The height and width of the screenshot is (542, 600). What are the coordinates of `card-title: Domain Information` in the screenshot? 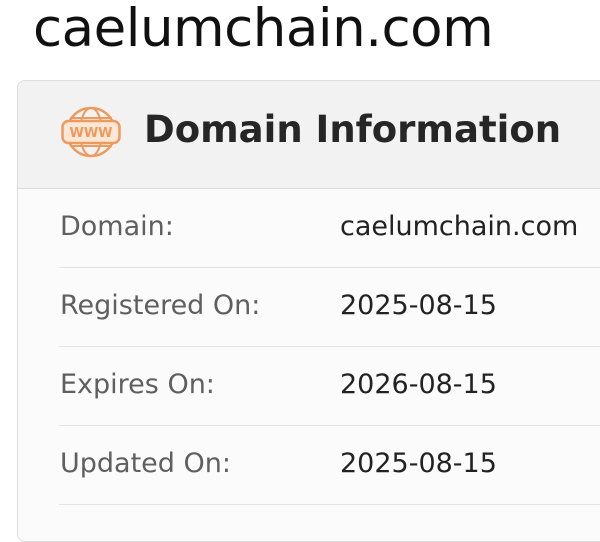 It's located at (353, 129).